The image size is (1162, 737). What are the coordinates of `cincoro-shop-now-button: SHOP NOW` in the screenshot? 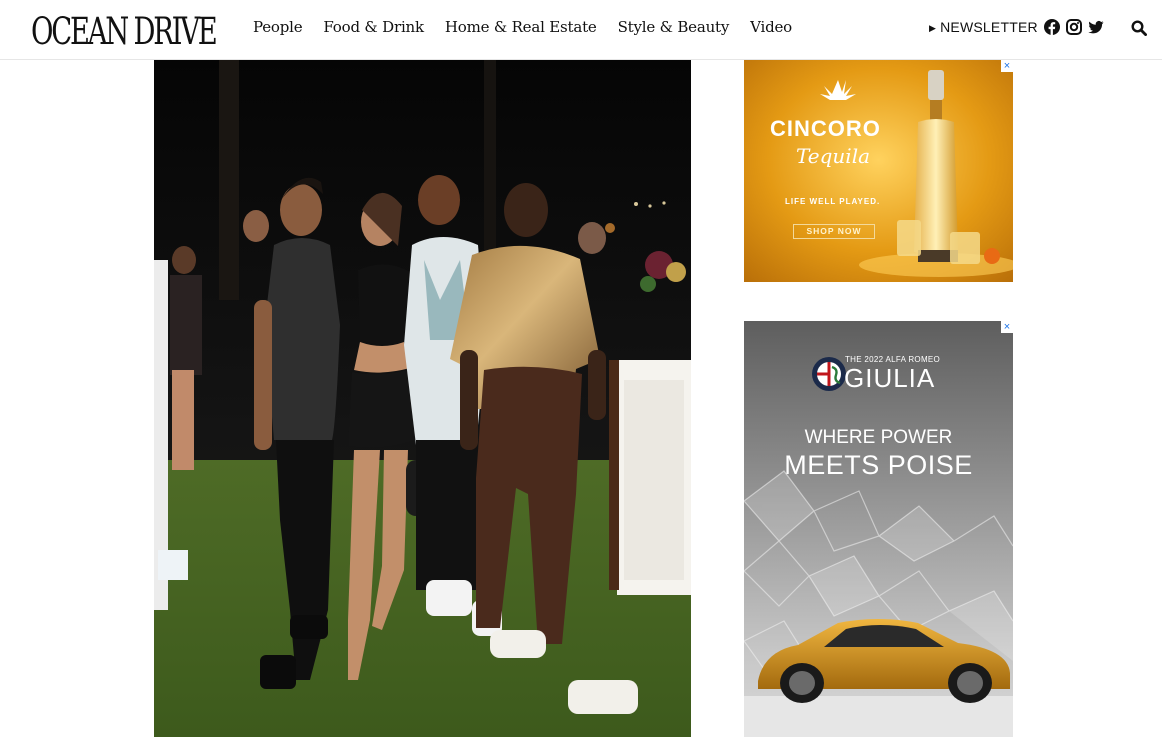 It's located at (834, 231).